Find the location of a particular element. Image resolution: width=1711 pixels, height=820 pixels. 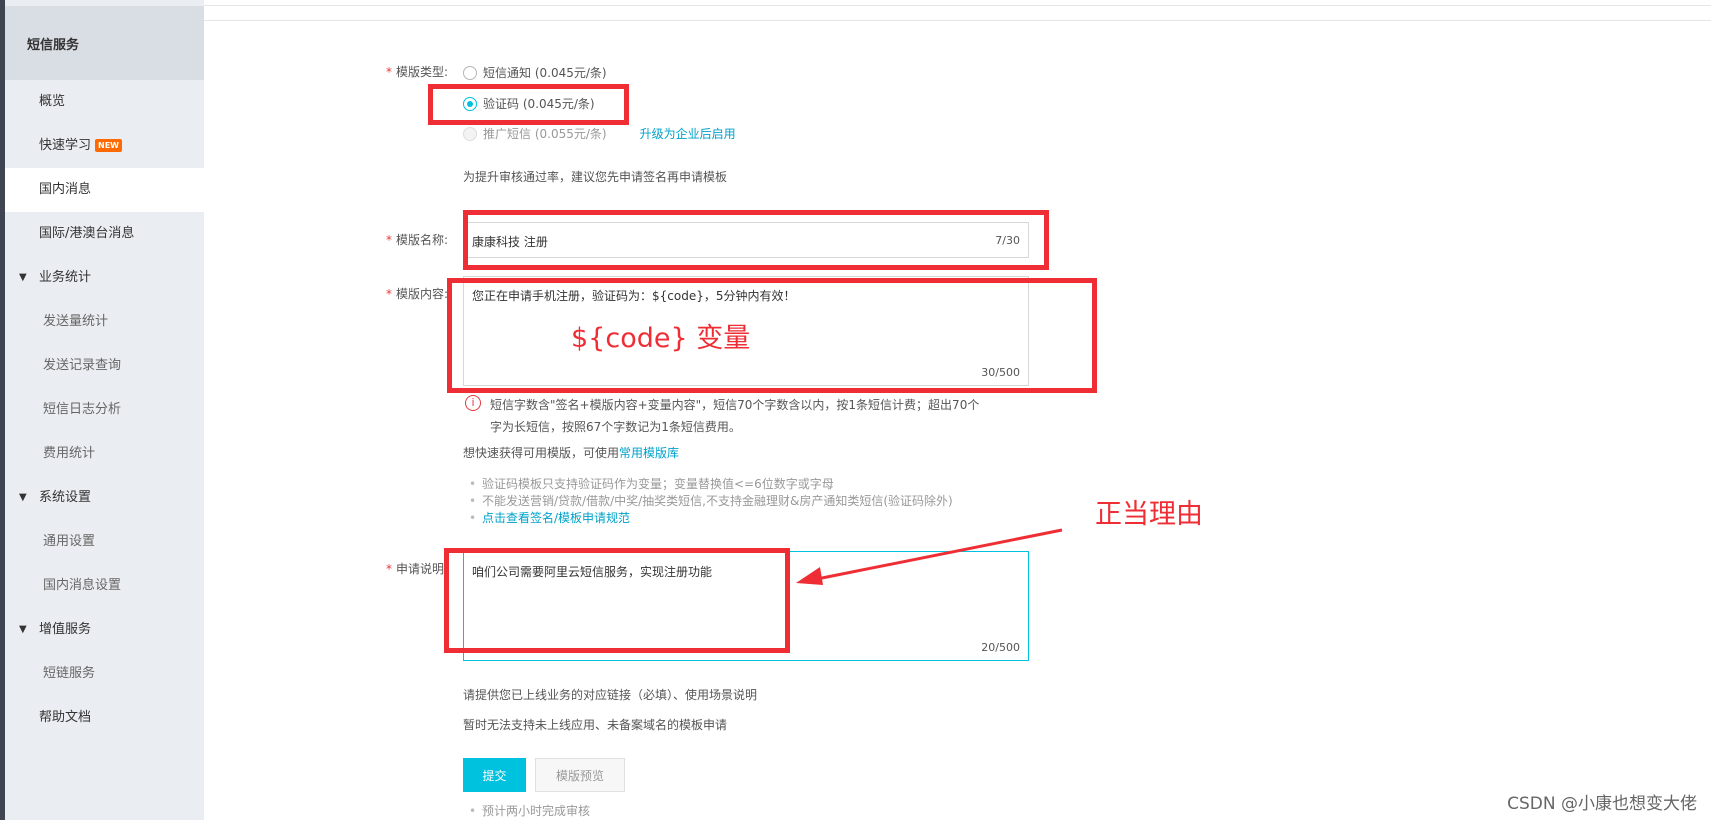

application-desc-hint2: 暂时无法支持未上线应用、未备案域名的模板申请 is located at coordinates (595, 725).